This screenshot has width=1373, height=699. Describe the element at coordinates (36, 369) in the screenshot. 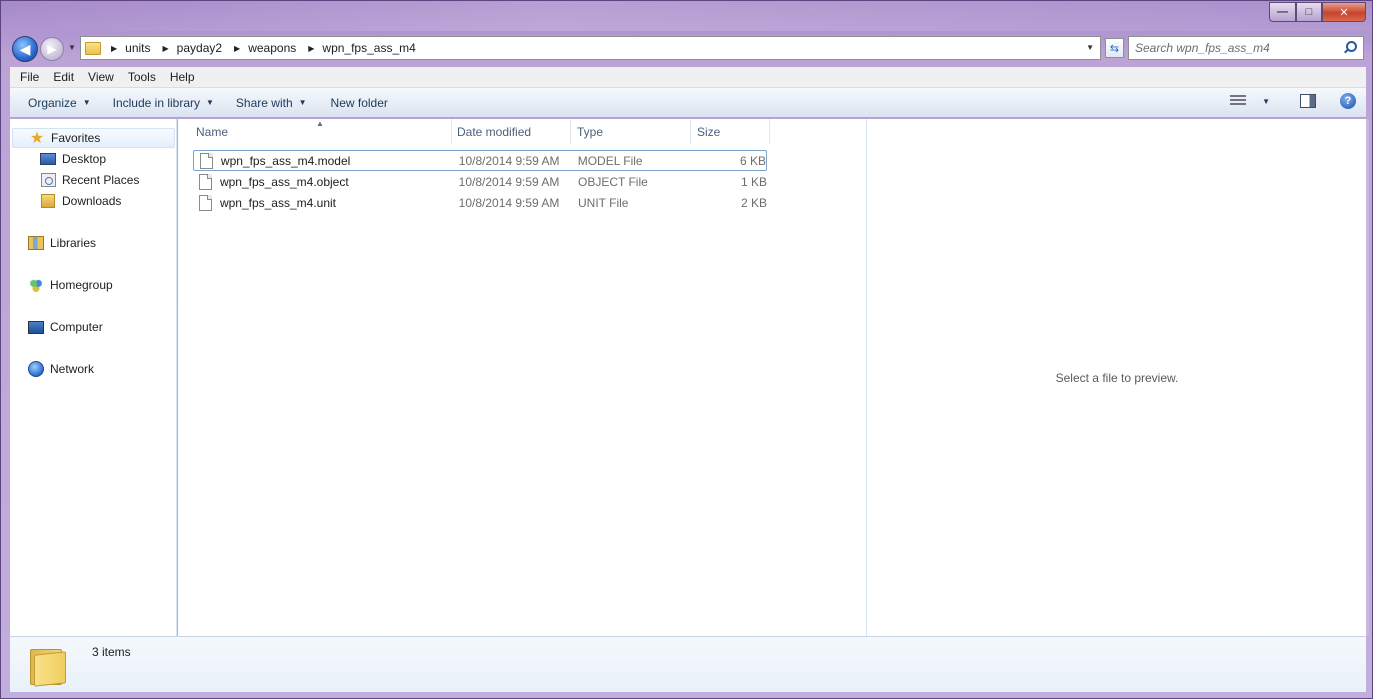

I see `network-icon` at that location.